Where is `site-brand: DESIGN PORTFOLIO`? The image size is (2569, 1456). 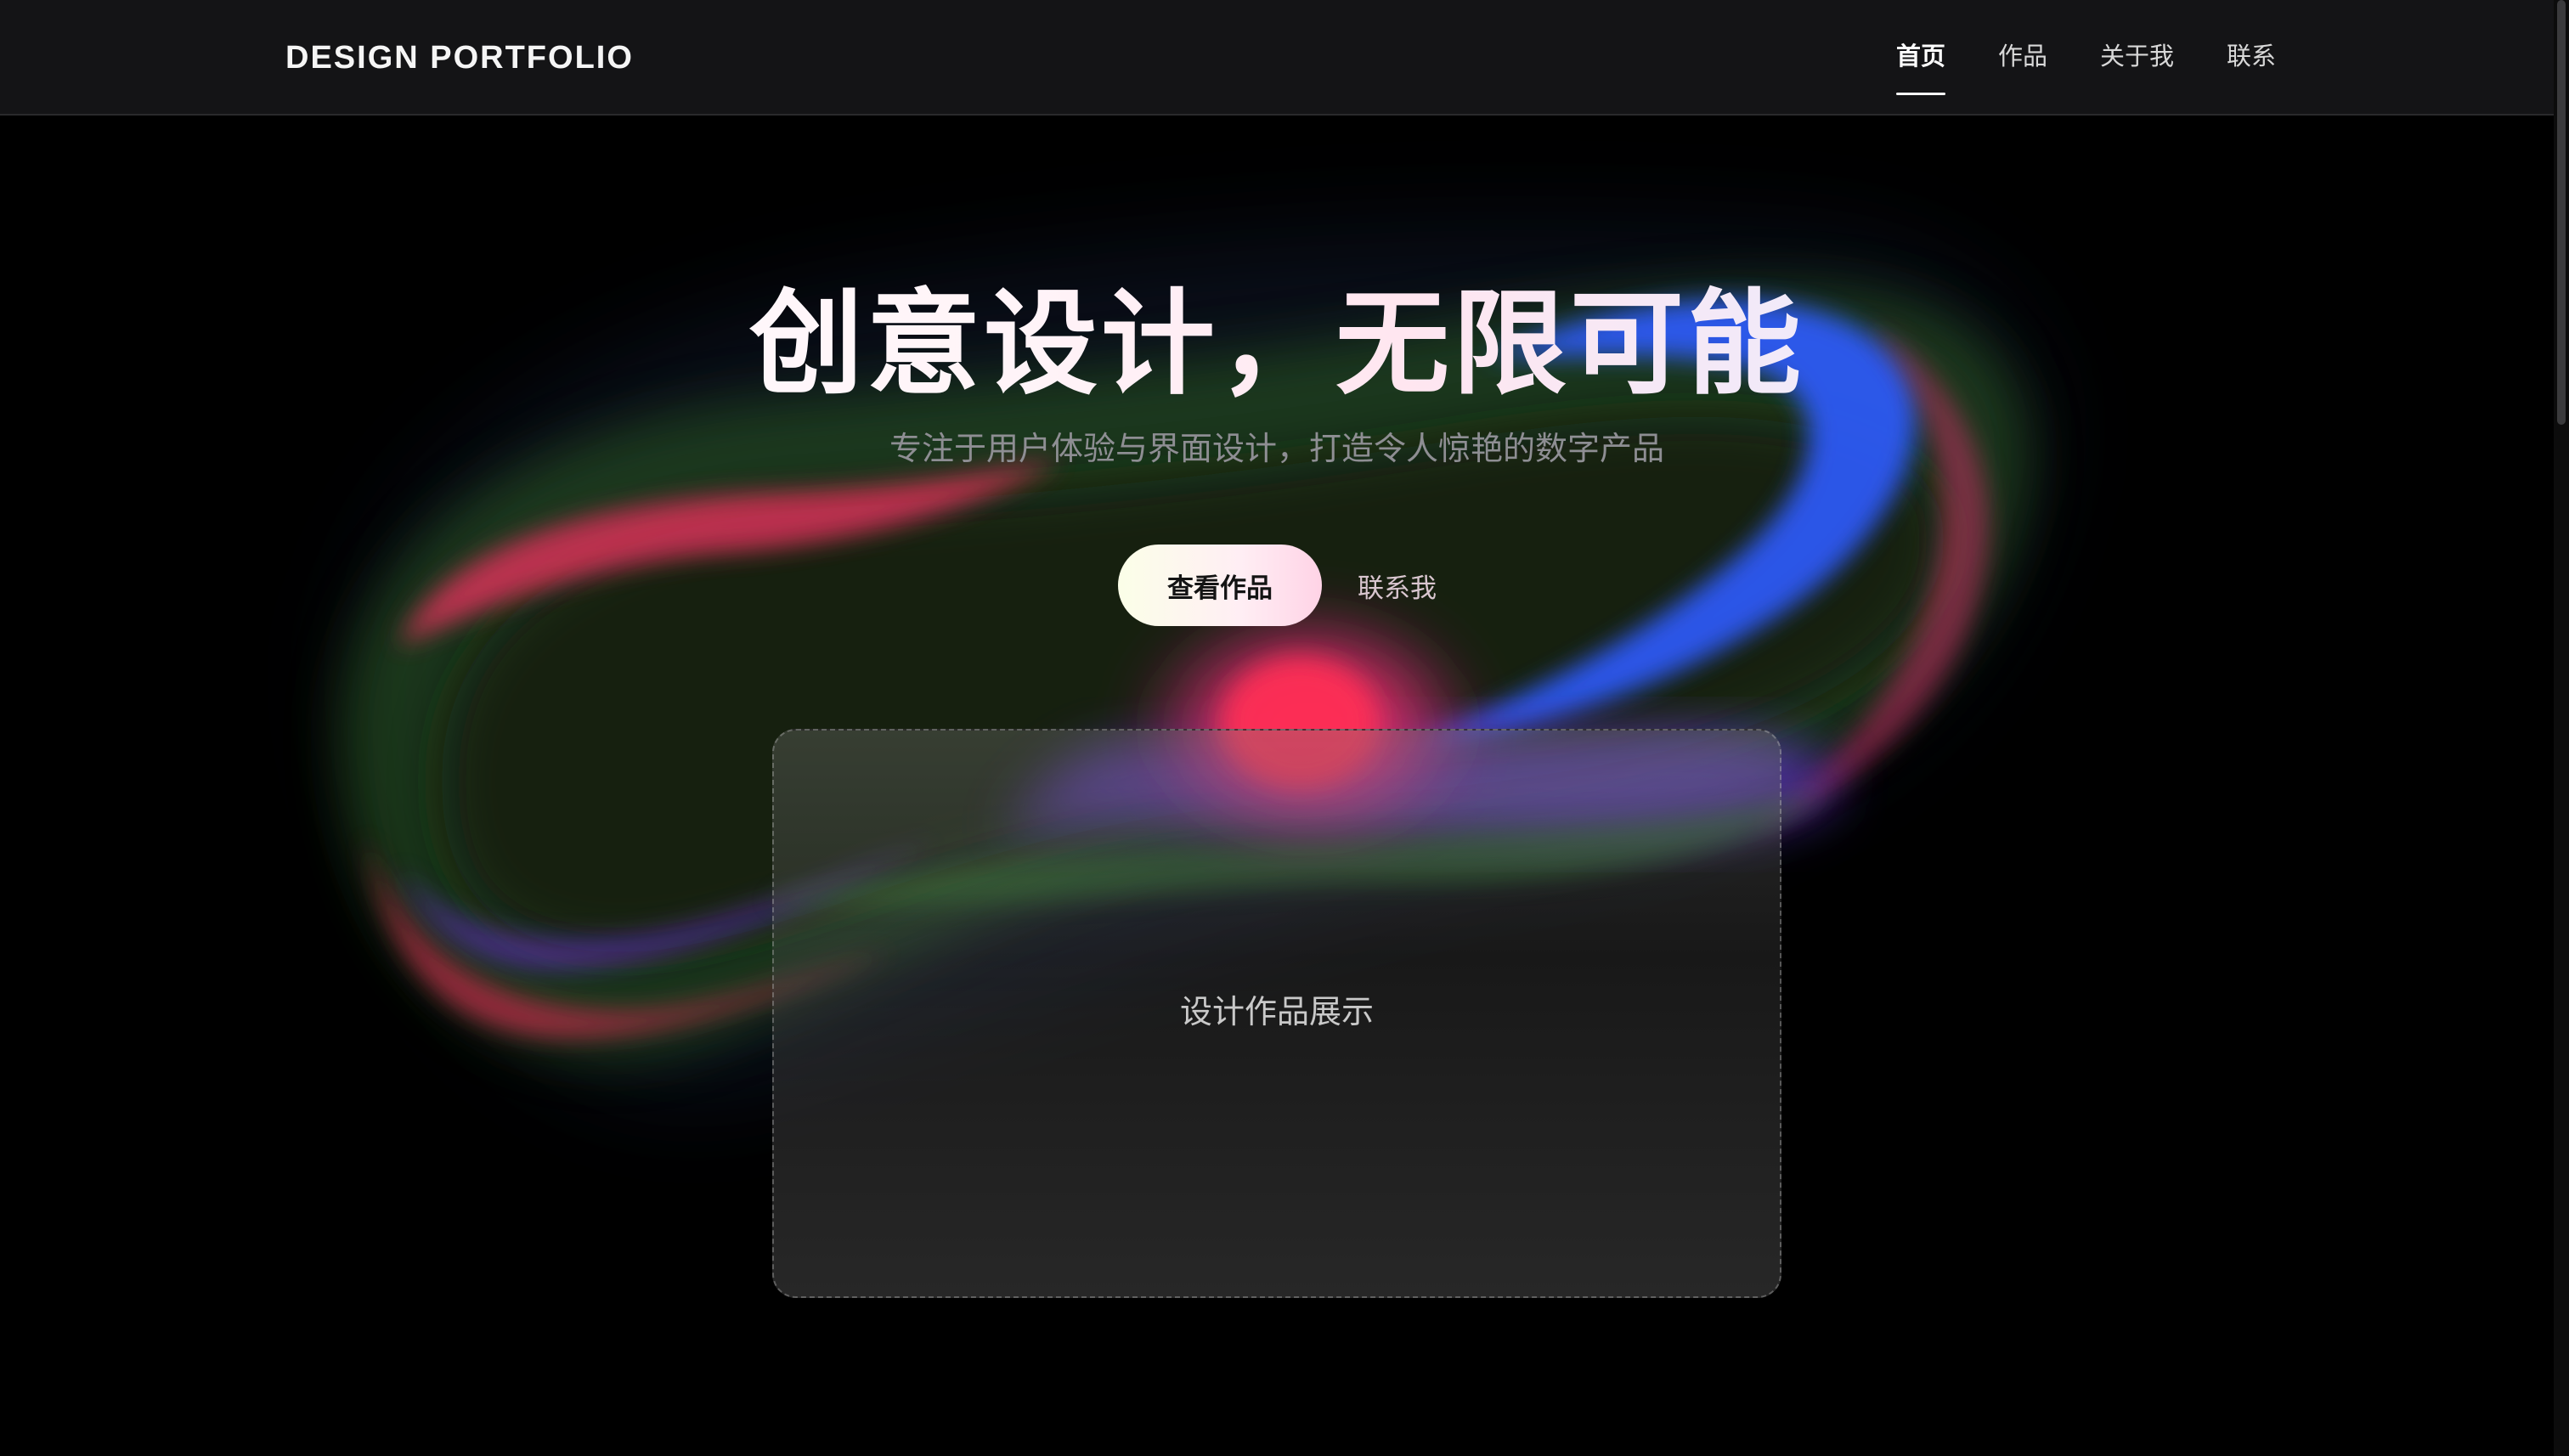
site-brand: DESIGN PORTFOLIO is located at coordinates (460, 58).